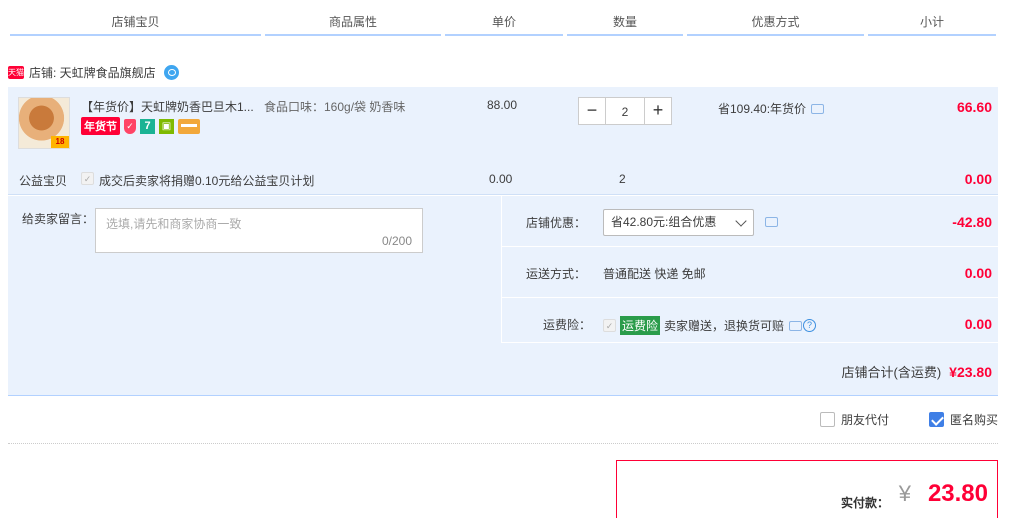 The image size is (1015, 518). I want to click on chat-icon, so click(171, 72).